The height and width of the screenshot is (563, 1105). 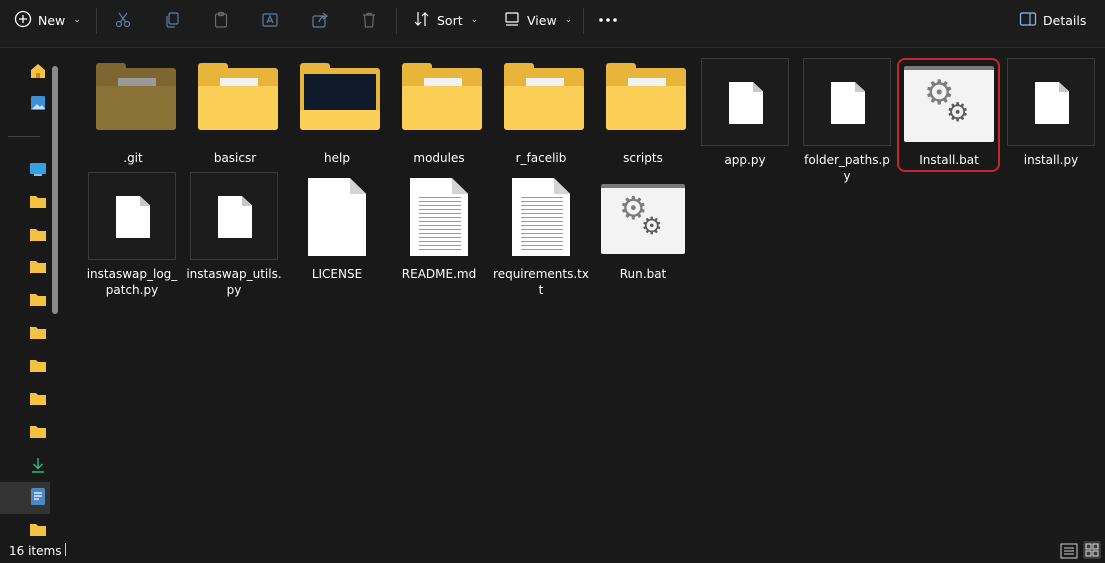 I want to click on file-name: scripts, so click(x=643, y=158).